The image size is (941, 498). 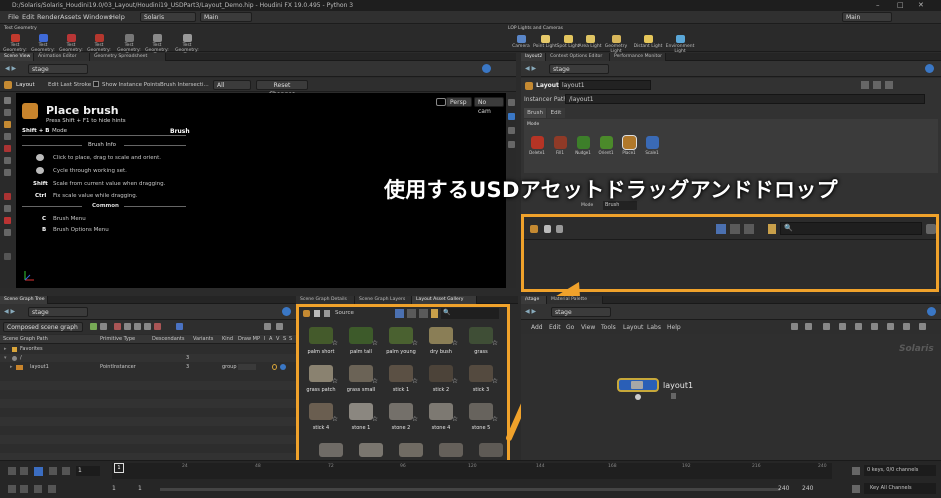 What do you see at coordinates (277, 339) in the screenshot?
I see `col-header: V` at bounding box center [277, 339].